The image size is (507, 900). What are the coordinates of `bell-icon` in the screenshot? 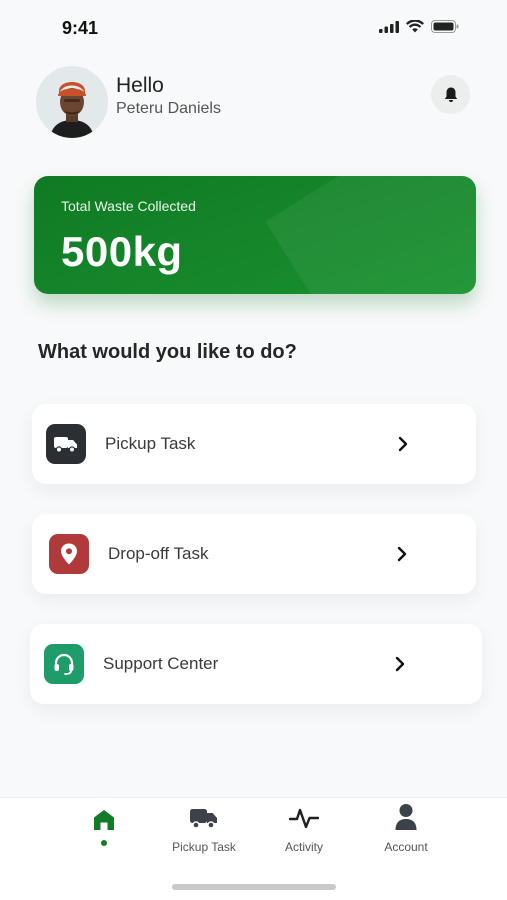 It's located at (450, 94).